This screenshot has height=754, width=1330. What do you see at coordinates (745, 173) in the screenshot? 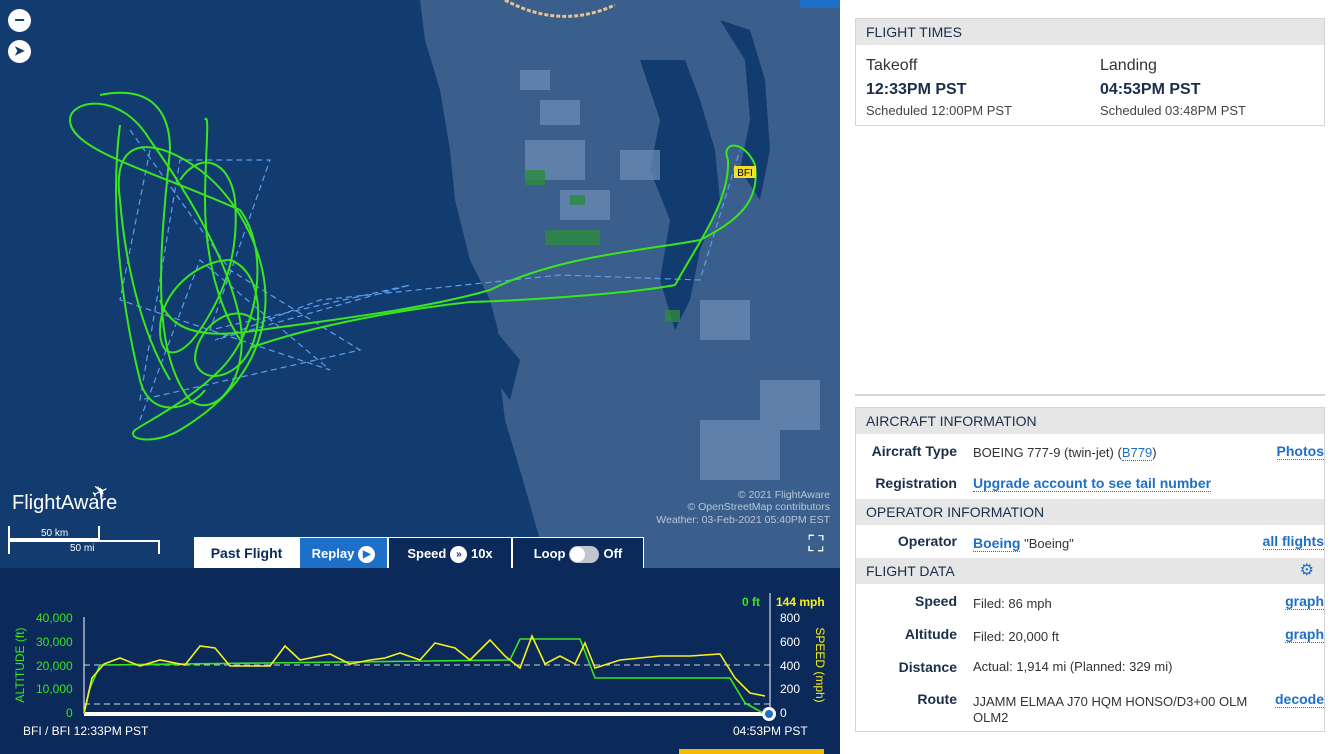
I see `airport-label: BFI` at bounding box center [745, 173].